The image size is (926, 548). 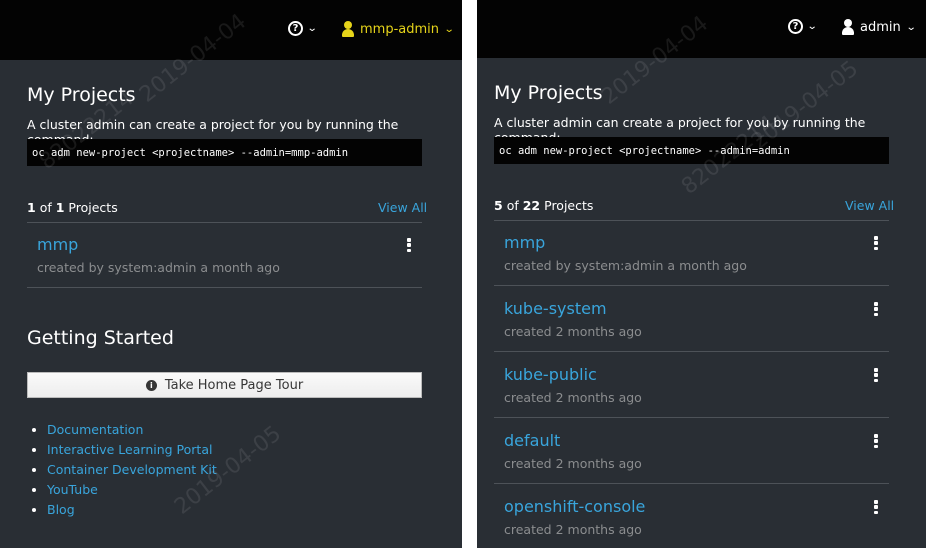 I want to click on project-name: kube-public, so click(x=550, y=374).